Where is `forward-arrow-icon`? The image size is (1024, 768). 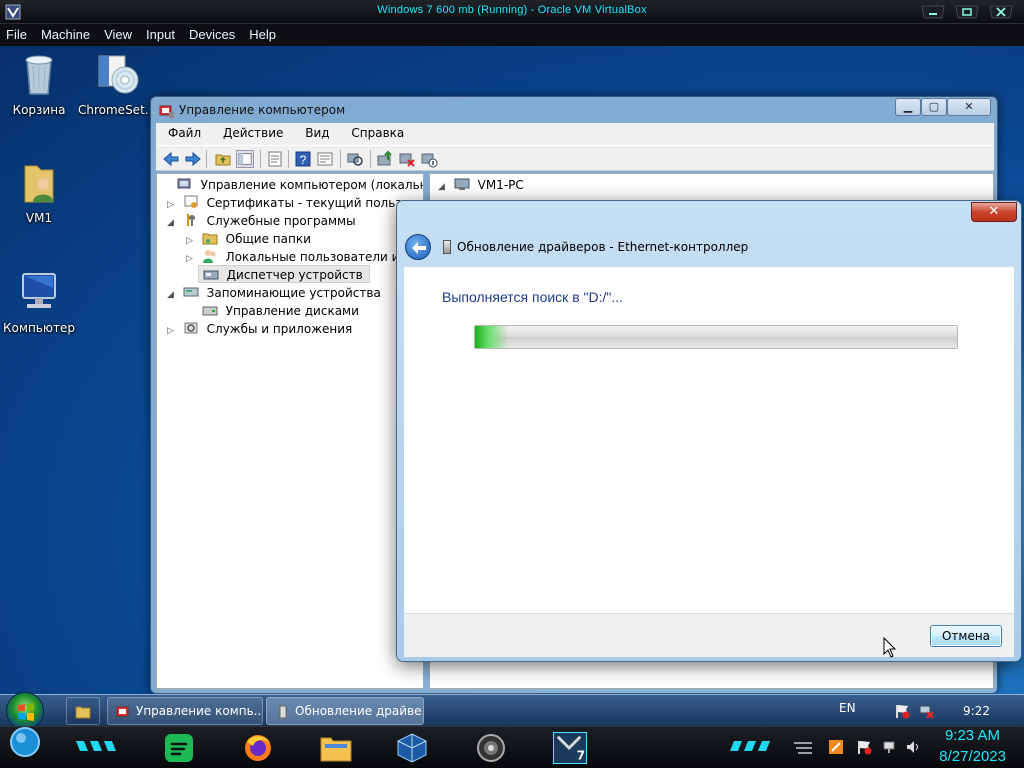 forward-arrow-icon is located at coordinates (193, 159).